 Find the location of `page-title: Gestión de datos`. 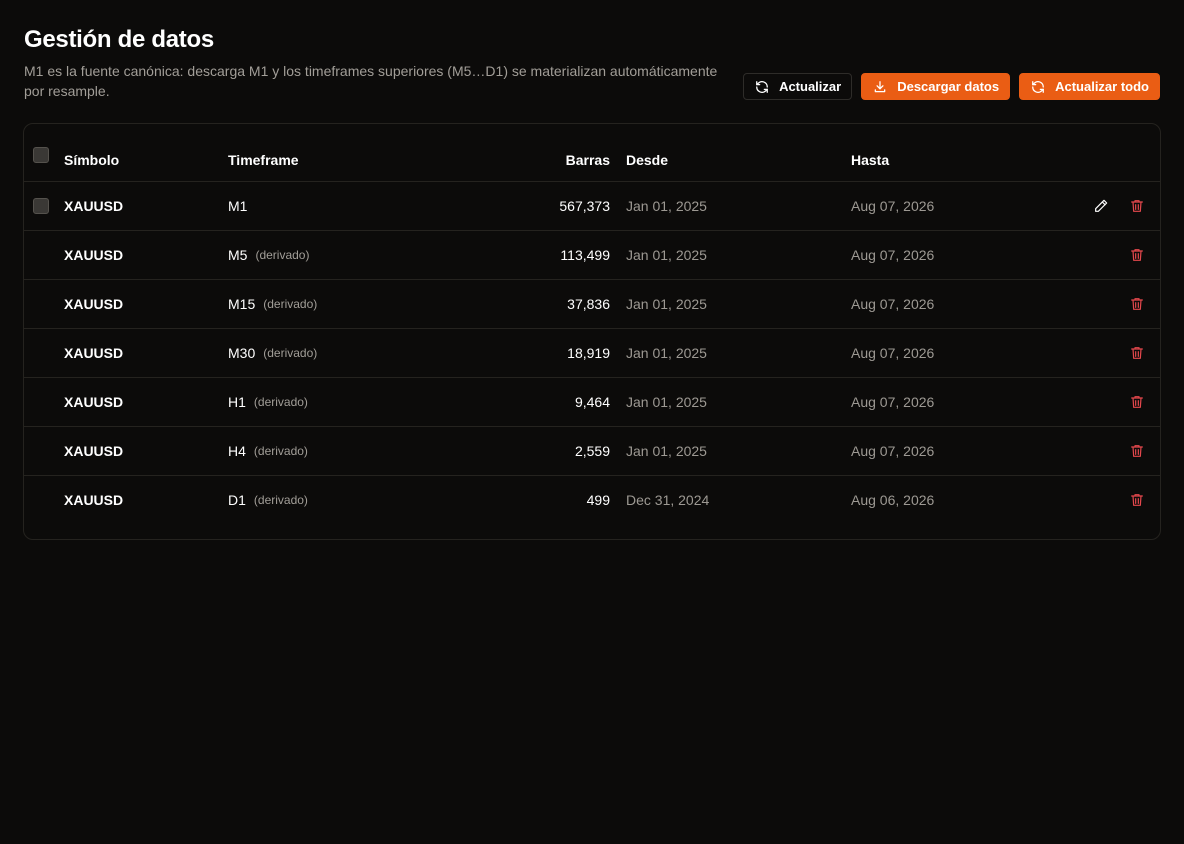

page-title: Gestión de datos is located at coordinates (119, 39).